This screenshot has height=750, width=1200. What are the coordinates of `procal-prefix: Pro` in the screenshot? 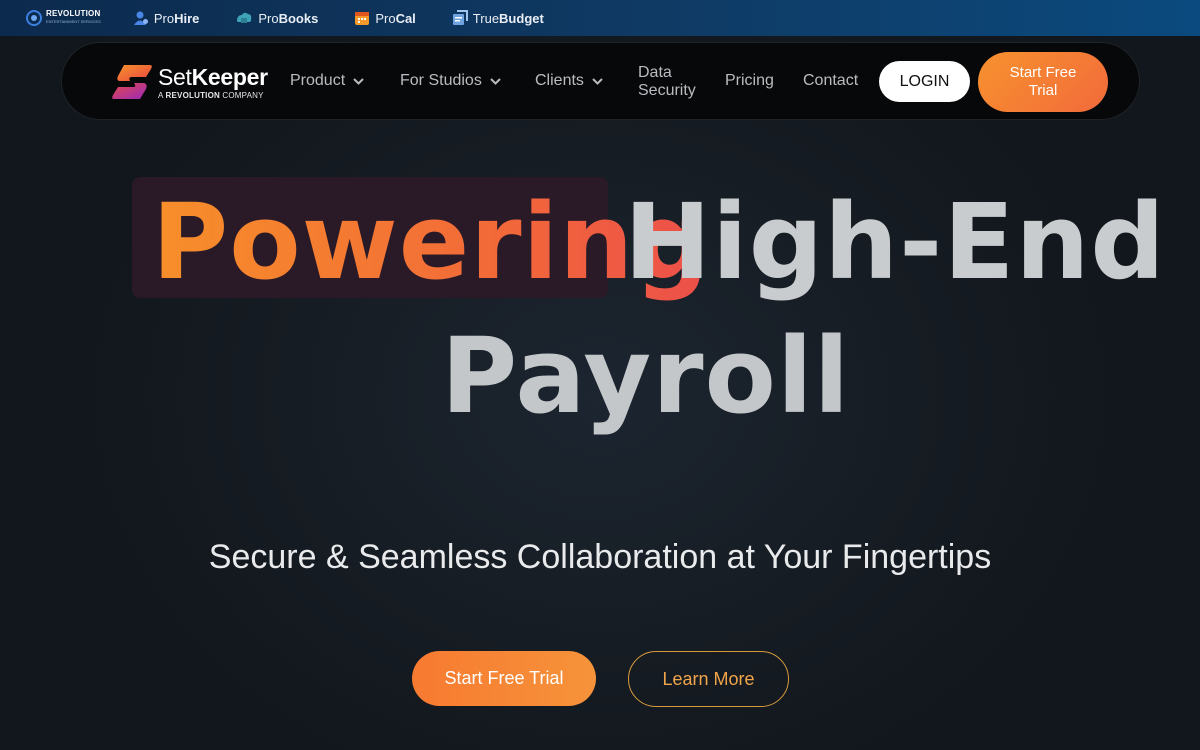 It's located at (385, 18).